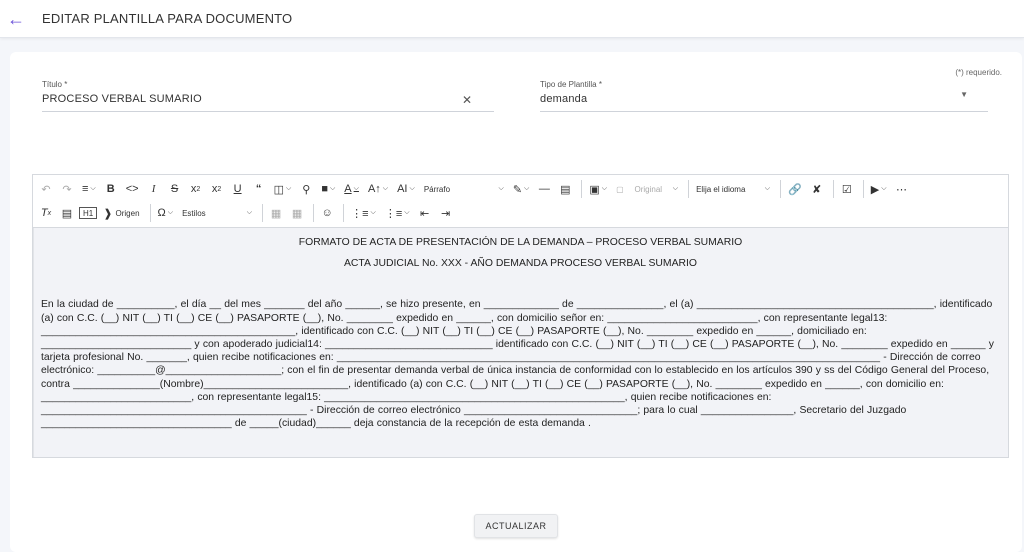 The image size is (1024, 552). I want to click on bulleted-list-icon: ⋮≡ ⌵, so click(363, 213).